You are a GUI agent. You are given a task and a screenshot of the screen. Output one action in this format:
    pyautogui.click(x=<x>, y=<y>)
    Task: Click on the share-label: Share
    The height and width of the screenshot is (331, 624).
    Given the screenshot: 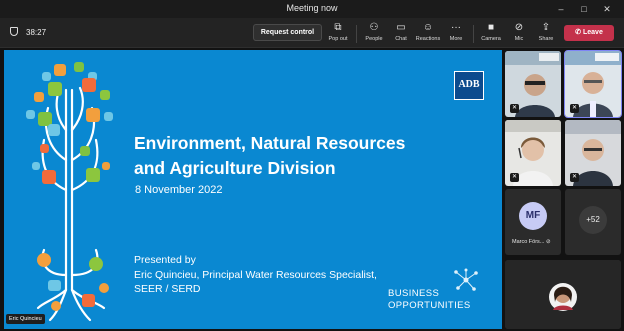 What is the action you would take?
    pyautogui.click(x=546, y=39)
    